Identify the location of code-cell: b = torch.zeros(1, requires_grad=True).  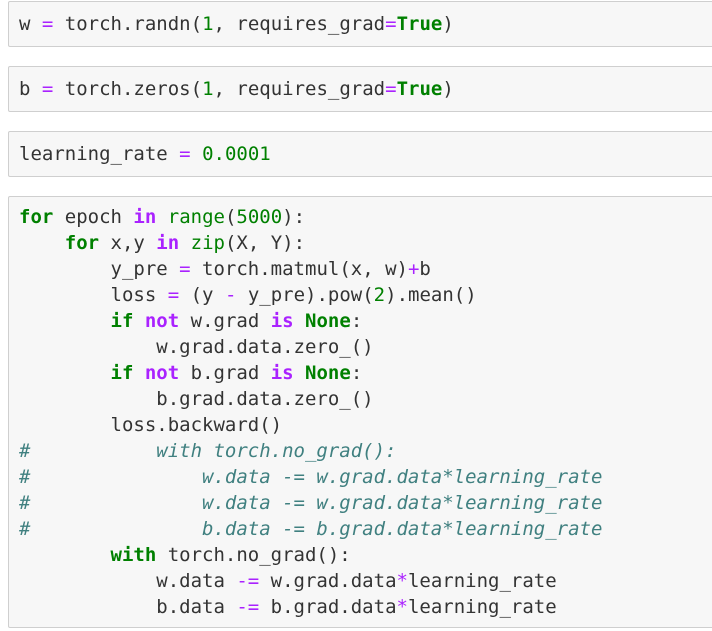
(360, 89).